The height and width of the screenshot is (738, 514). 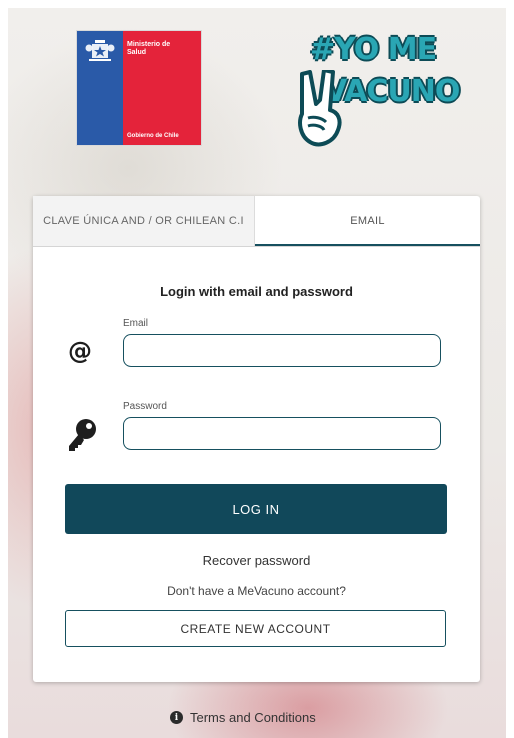 I want to click on terms-label: Terms and Conditions, so click(x=253, y=717).